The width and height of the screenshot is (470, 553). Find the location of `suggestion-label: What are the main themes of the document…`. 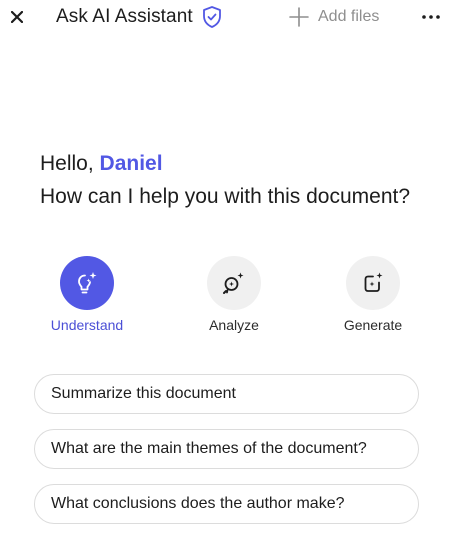

suggestion-label: What are the main themes of the document… is located at coordinates (209, 448).